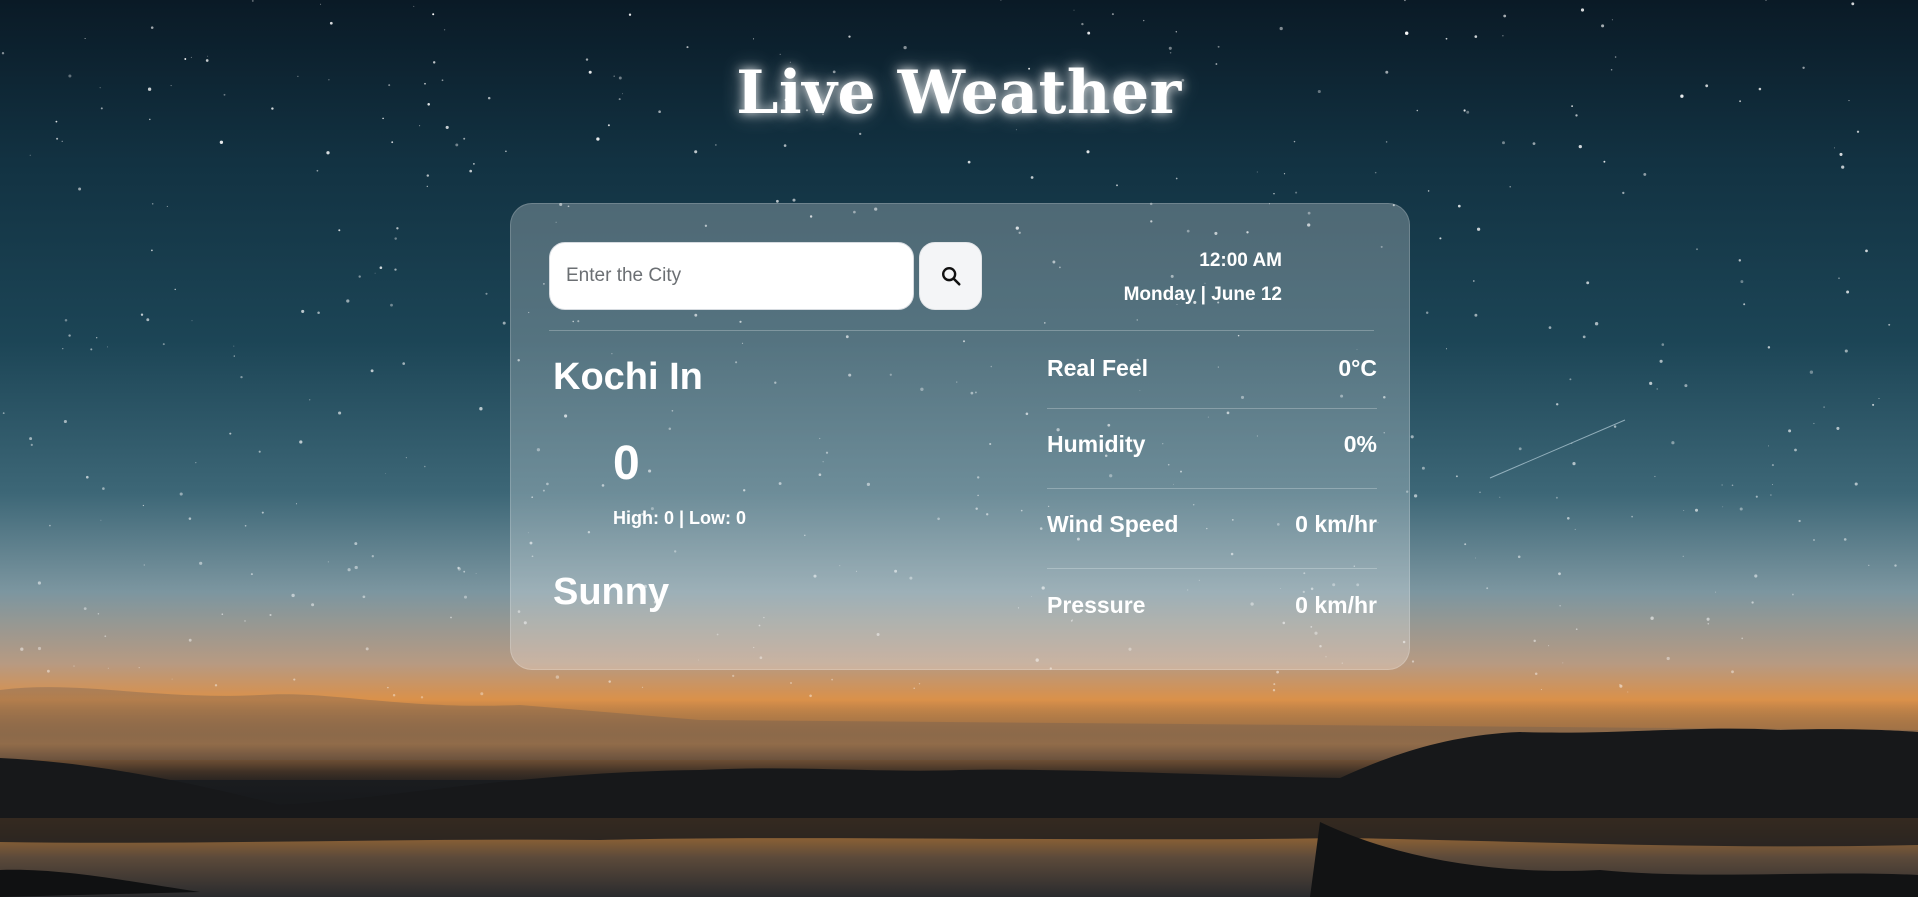  Describe the element at coordinates (1360, 444) in the screenshot. I see `stat-value: 0%` at that location.